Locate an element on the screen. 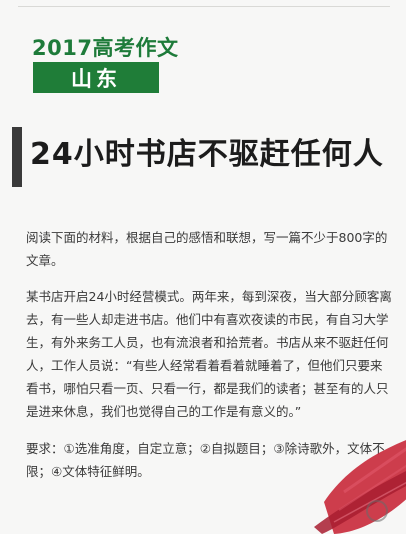  title-accent-bar is located at coordinates (17, 157).